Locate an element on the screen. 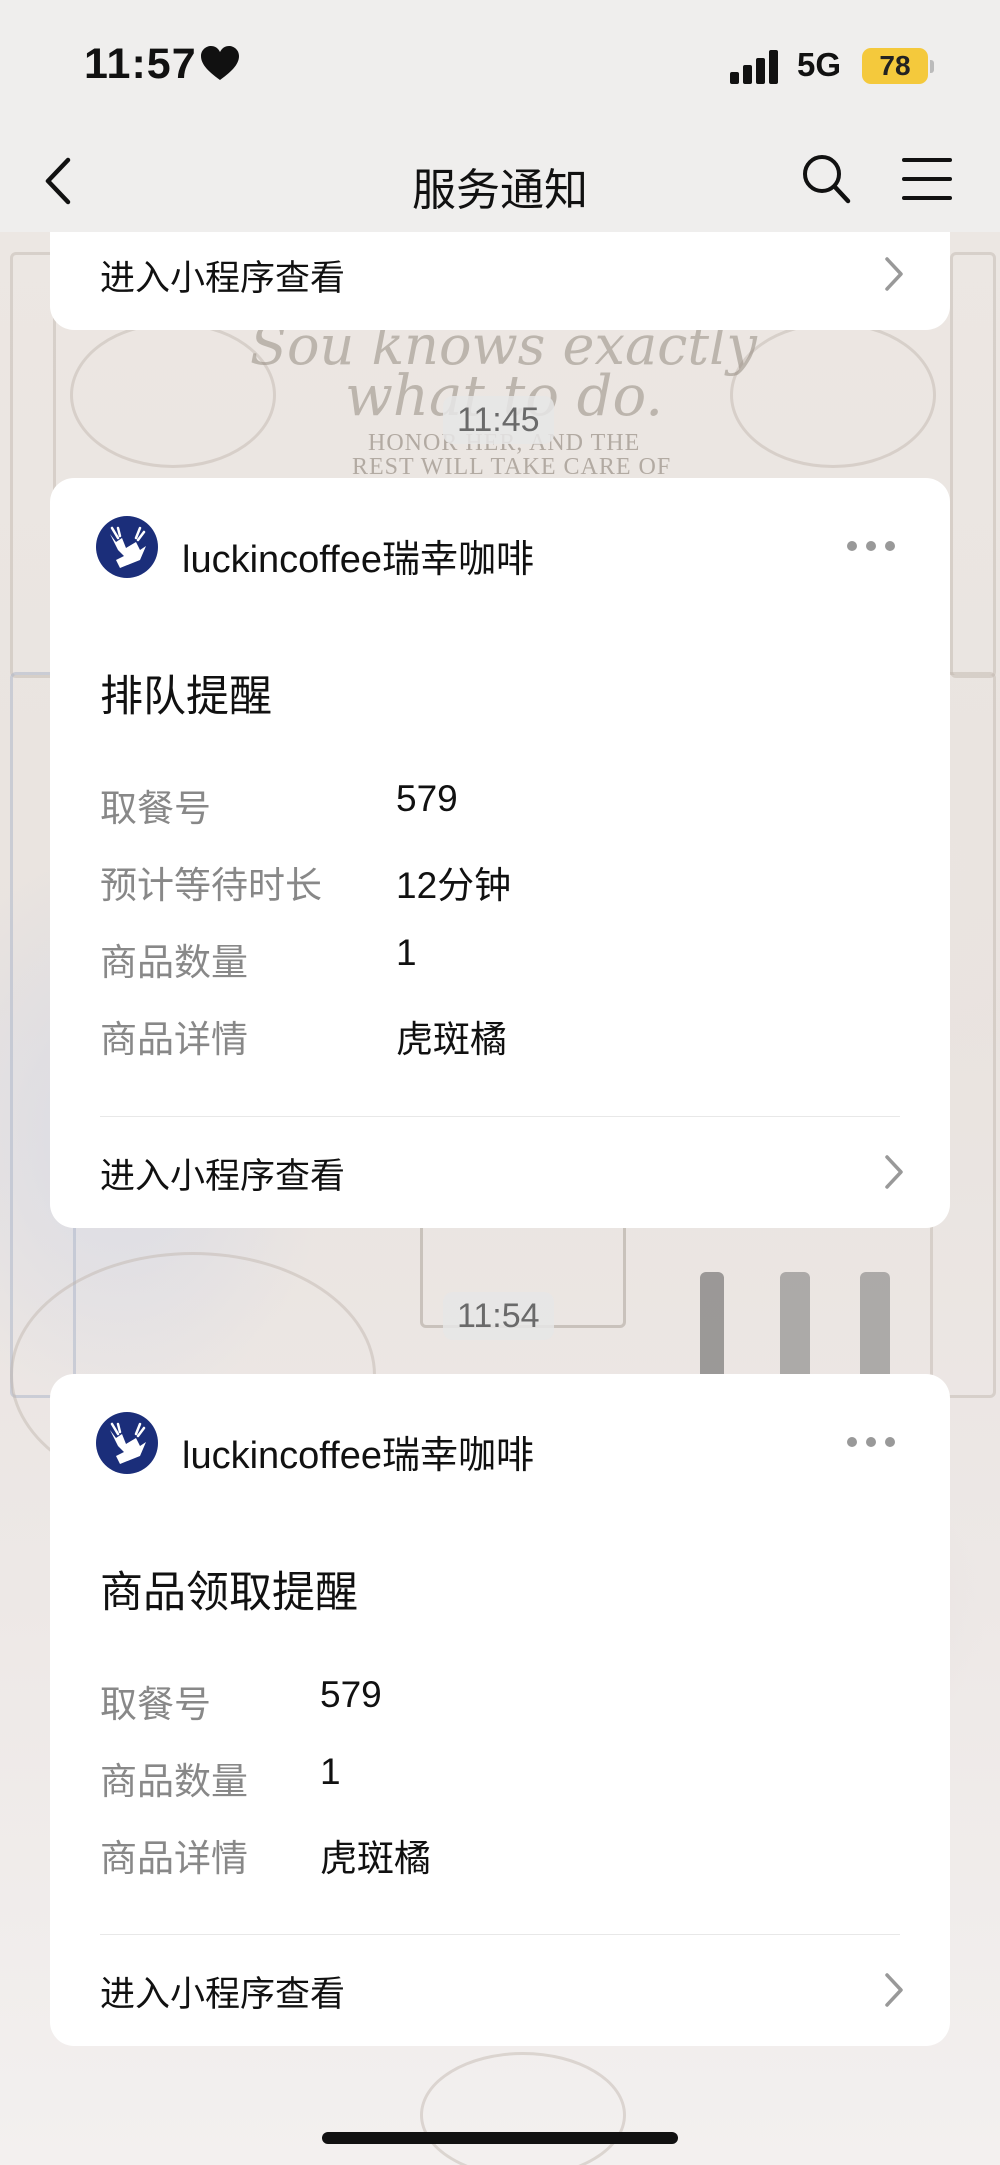  message-card-partial: 进入小程序查看 is located at coordinates (500, 281).